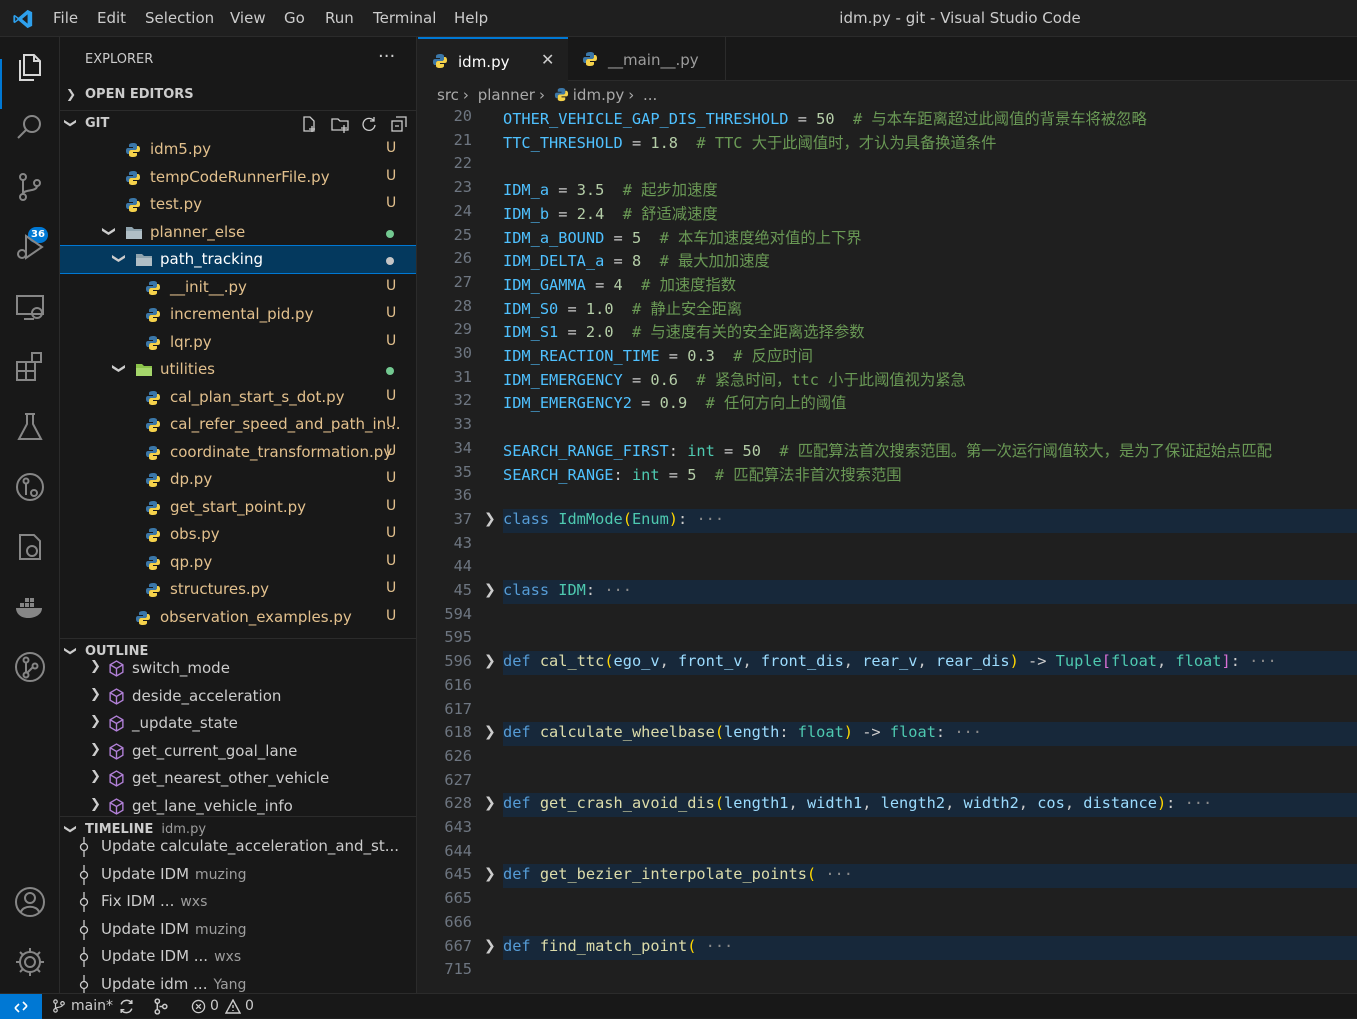 This screenshot has height=1019, width=1357. I want to click on tab-idm-py: idm.py ✕, so click(493, 59).